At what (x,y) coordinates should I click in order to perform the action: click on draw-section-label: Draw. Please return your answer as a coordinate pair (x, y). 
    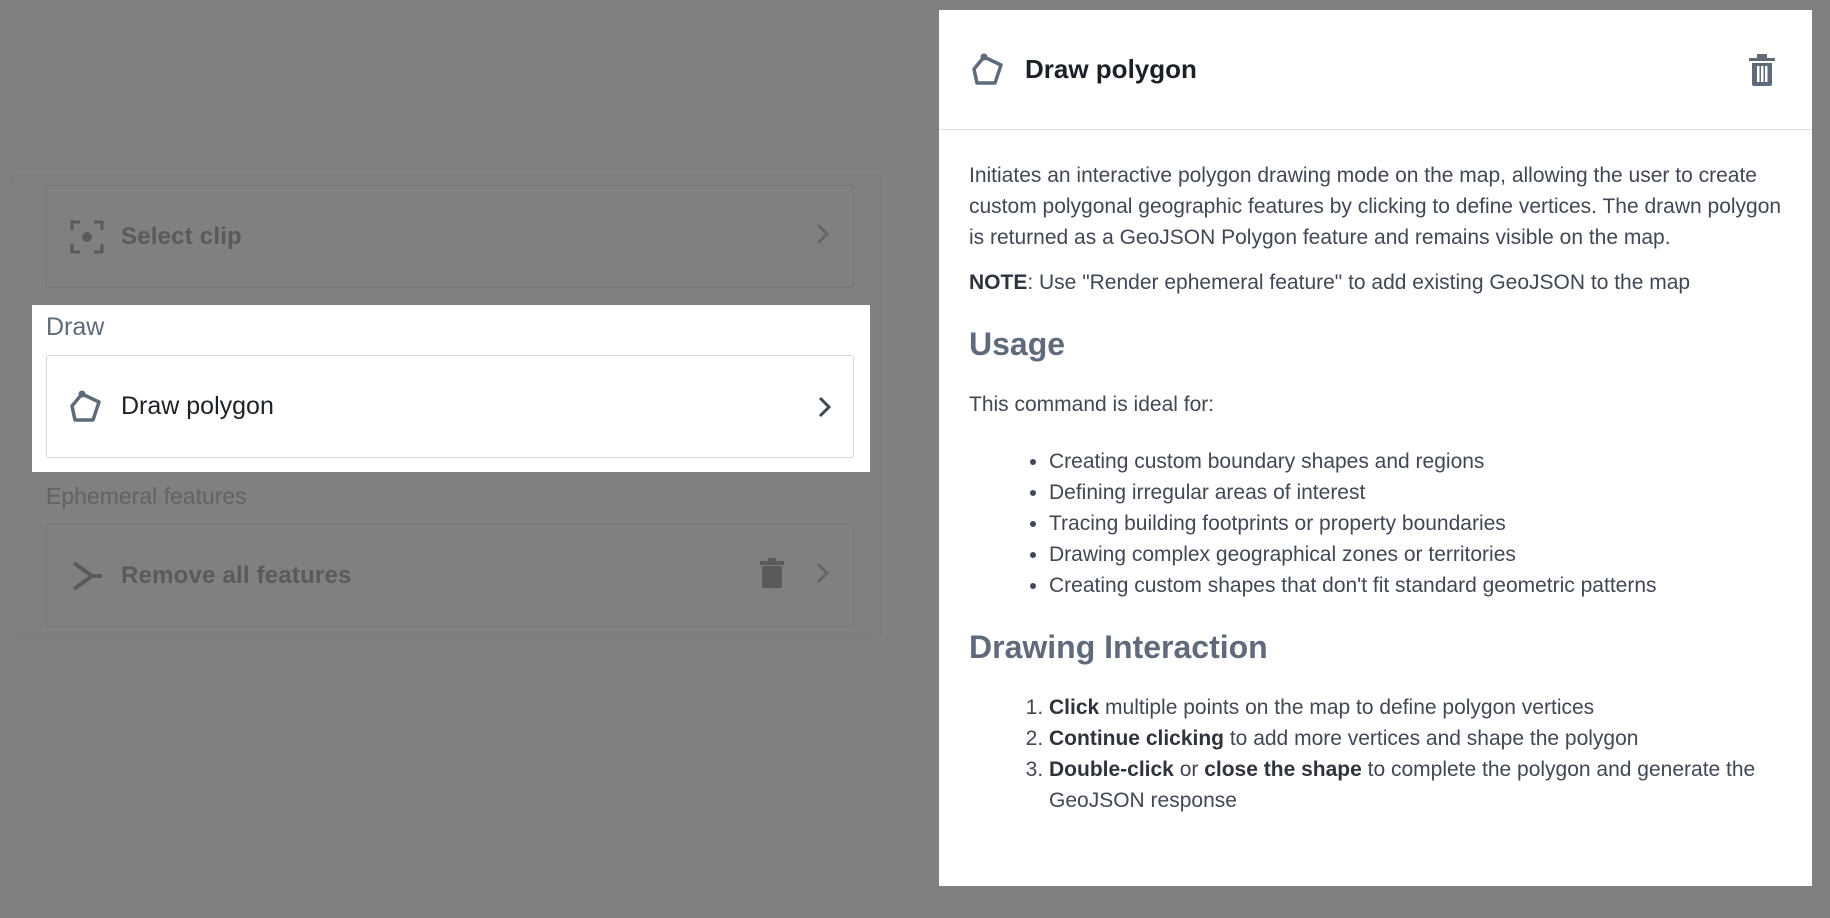
    Looking at the image, I should click on (75, 327).